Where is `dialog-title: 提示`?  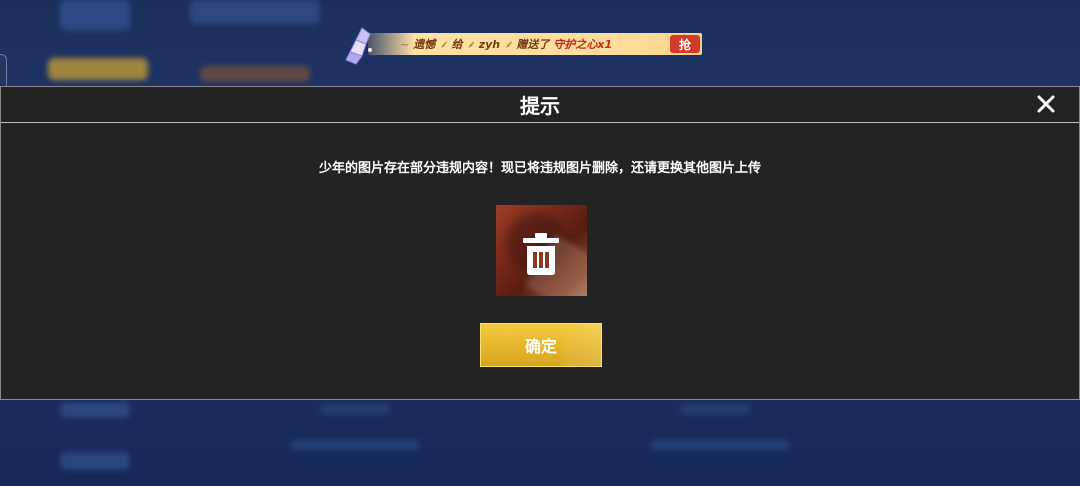 dialog-title: 提示 is located at coordinates (540, 106).